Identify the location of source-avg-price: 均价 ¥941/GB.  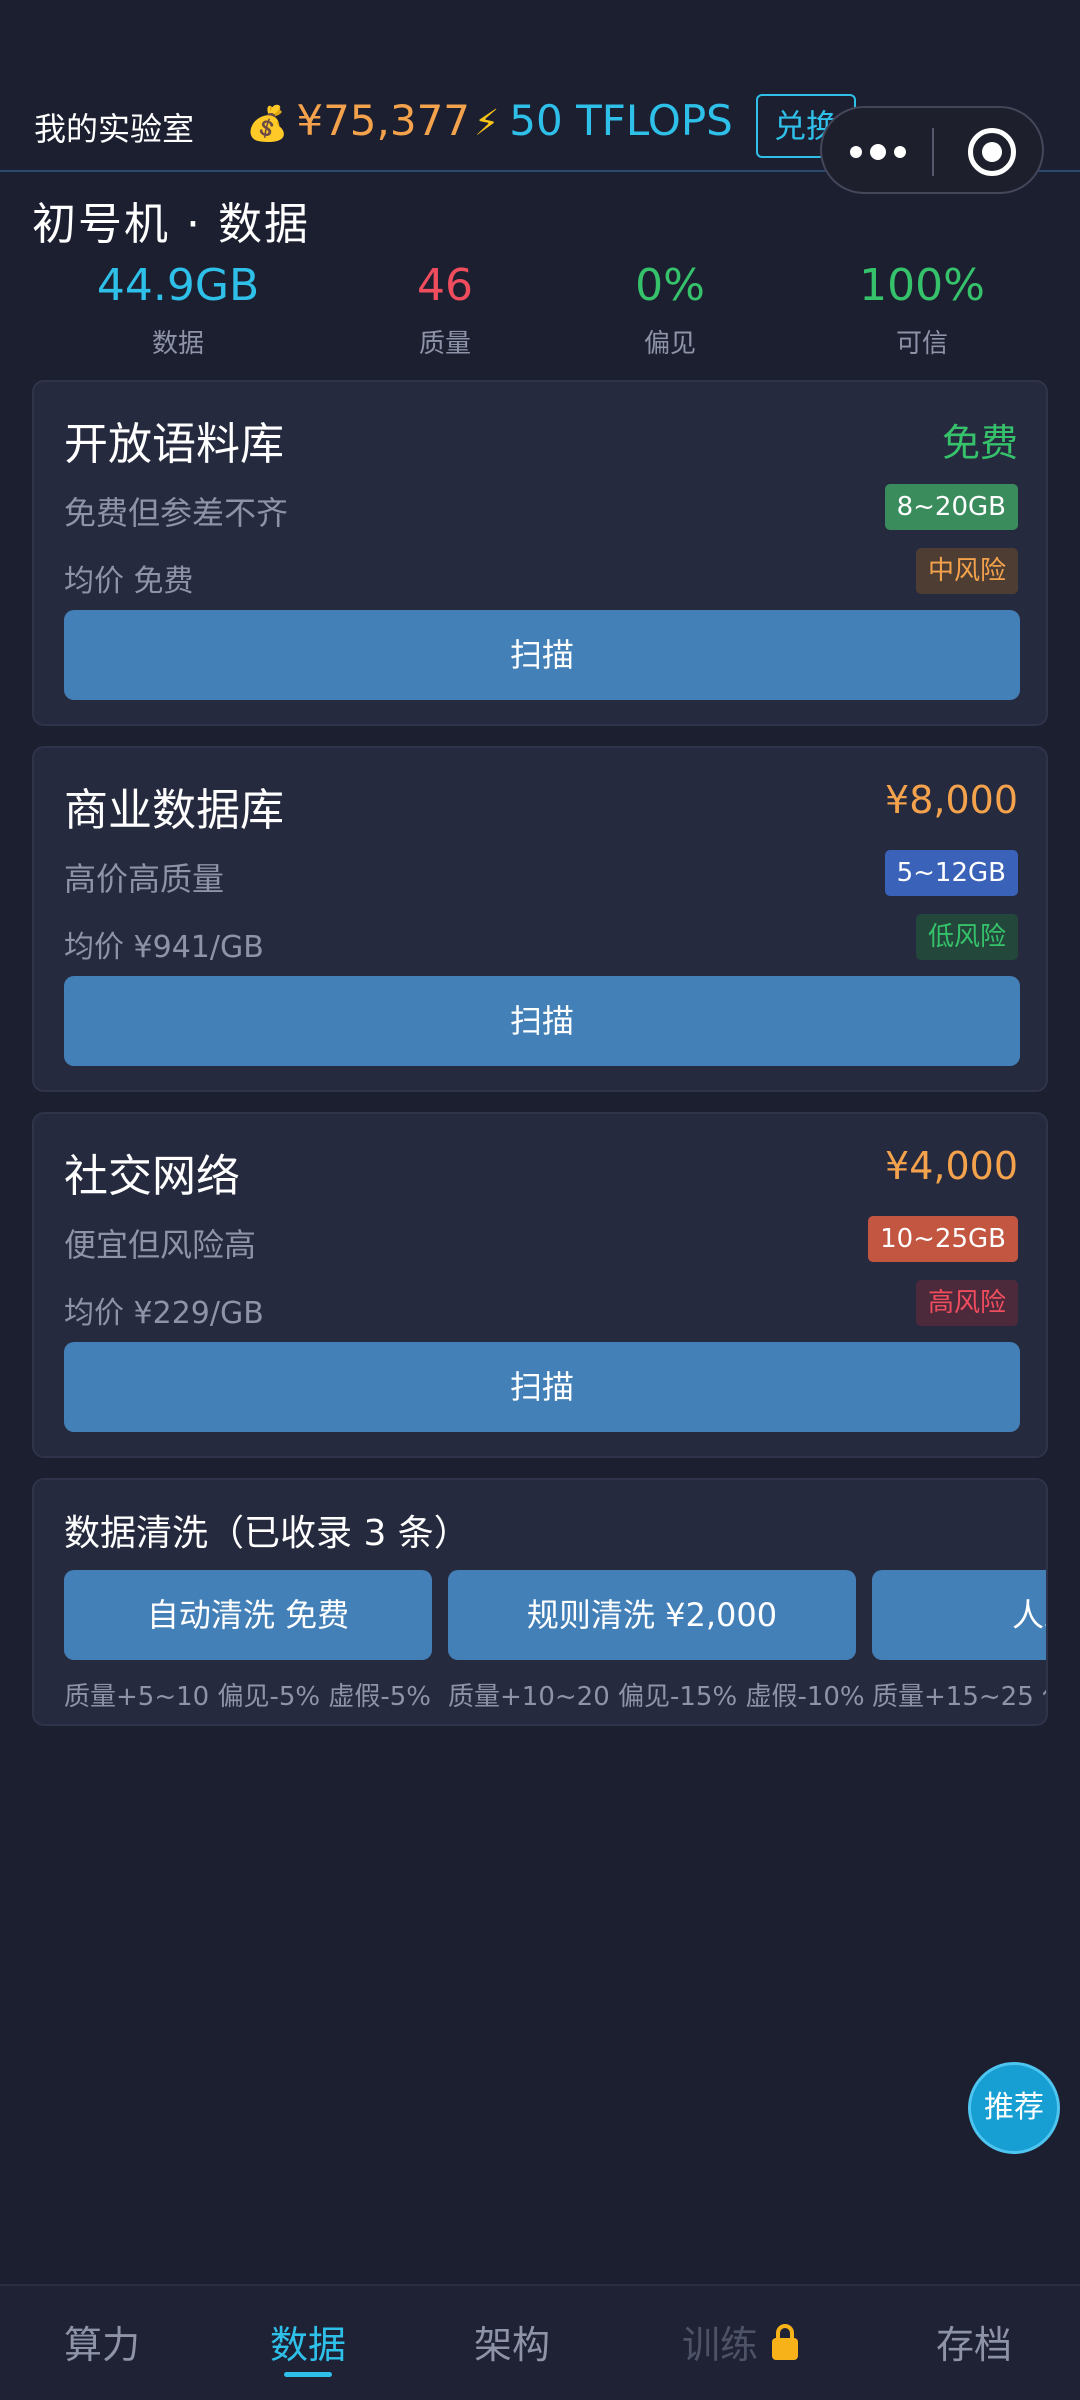
(164, 947).